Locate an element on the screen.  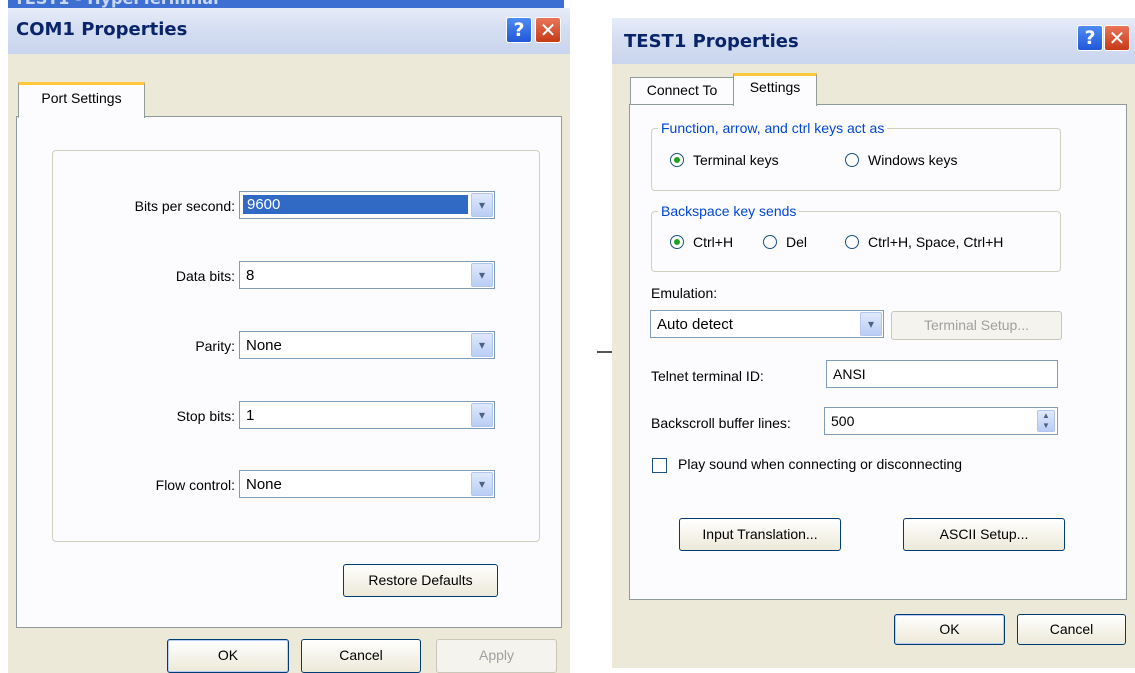
tab-connect-to: Connect To is located at coordinates (682, 90).